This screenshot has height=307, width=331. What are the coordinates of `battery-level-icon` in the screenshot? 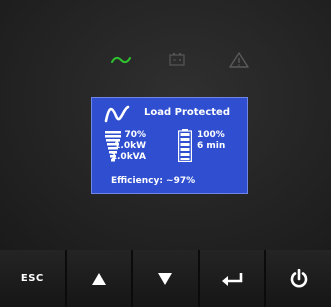 It's located at (185, 145).